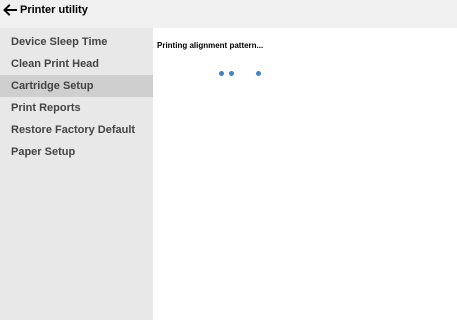 The width and height of the screenshot is (457, 320). I want to click on loading-dots-icon, so click(244, 75).